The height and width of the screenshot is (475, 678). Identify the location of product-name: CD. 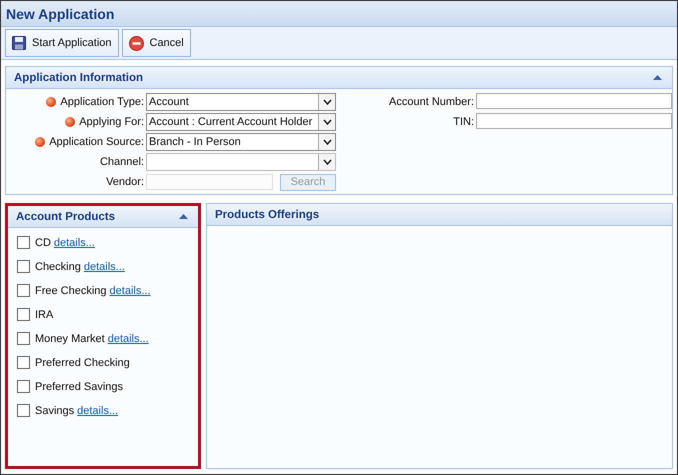
(43, 242).